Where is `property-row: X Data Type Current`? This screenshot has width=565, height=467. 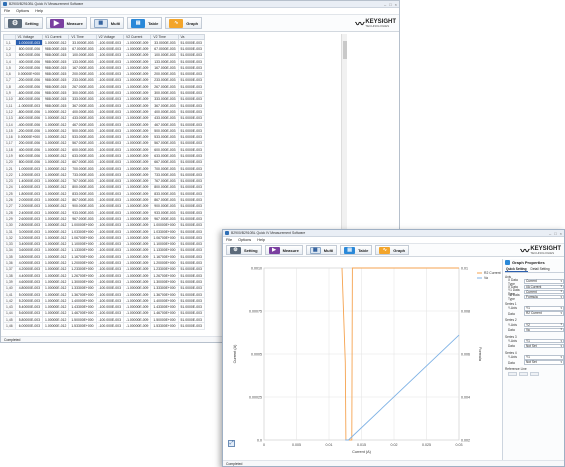
property-row: X Data Type Current is located at coordinates (536, 282).